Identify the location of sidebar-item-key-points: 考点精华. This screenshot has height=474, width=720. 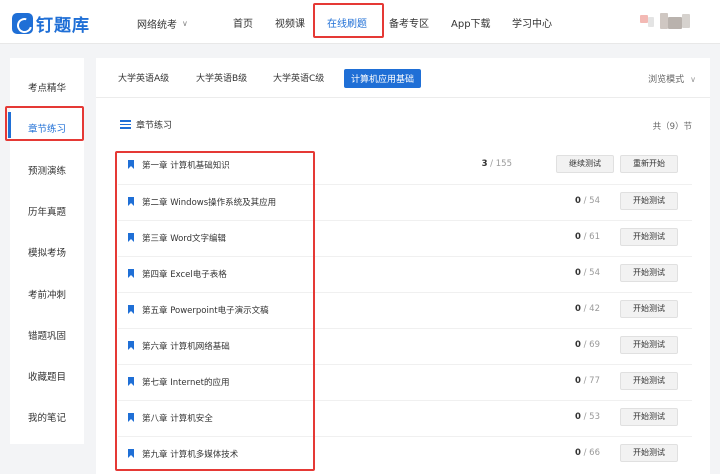
(47, 87).